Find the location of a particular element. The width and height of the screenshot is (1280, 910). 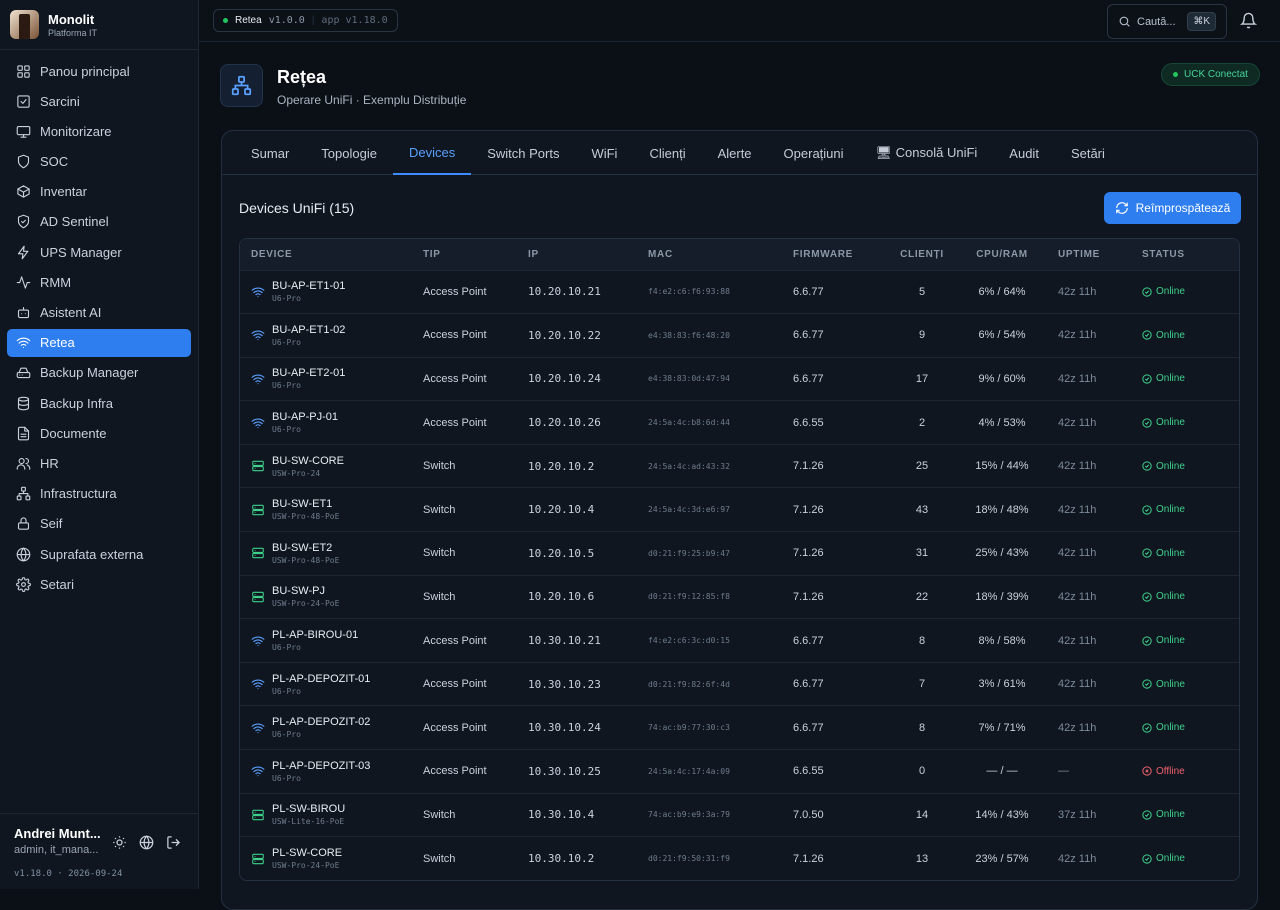

sidebar-item-rmm: RMM is located at coordinates (99, 282).